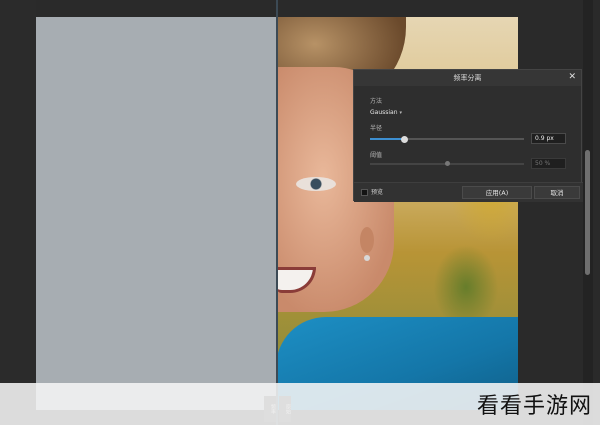  I want to click on threshold-slider-knob, so click(447, 163).